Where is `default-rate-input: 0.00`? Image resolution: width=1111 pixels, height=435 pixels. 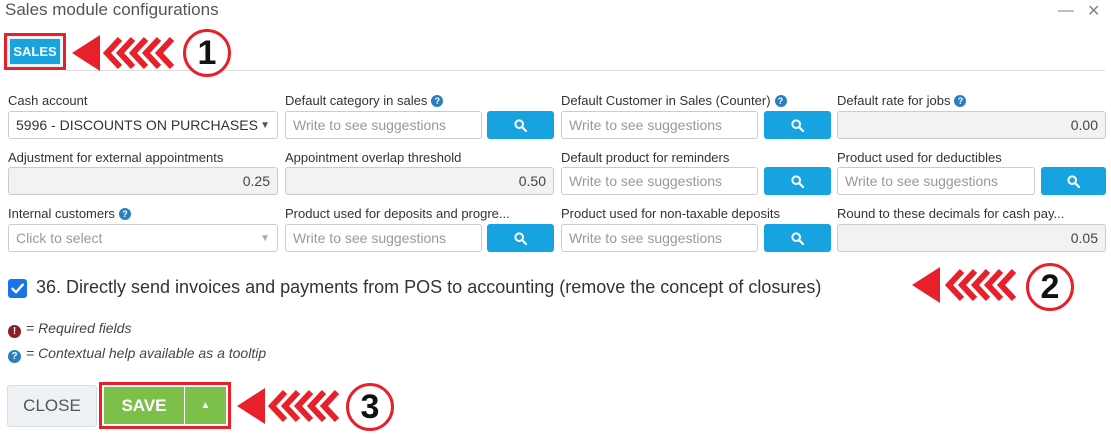 default-rate-input: 0.00 is located at coordinates (971, 125).